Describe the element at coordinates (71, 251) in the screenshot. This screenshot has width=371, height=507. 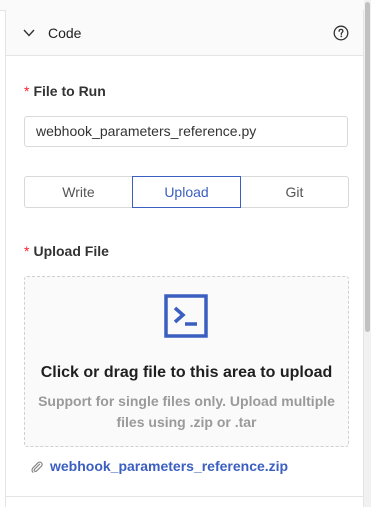
I see `upload-file-label-text: Upload File` at that location.